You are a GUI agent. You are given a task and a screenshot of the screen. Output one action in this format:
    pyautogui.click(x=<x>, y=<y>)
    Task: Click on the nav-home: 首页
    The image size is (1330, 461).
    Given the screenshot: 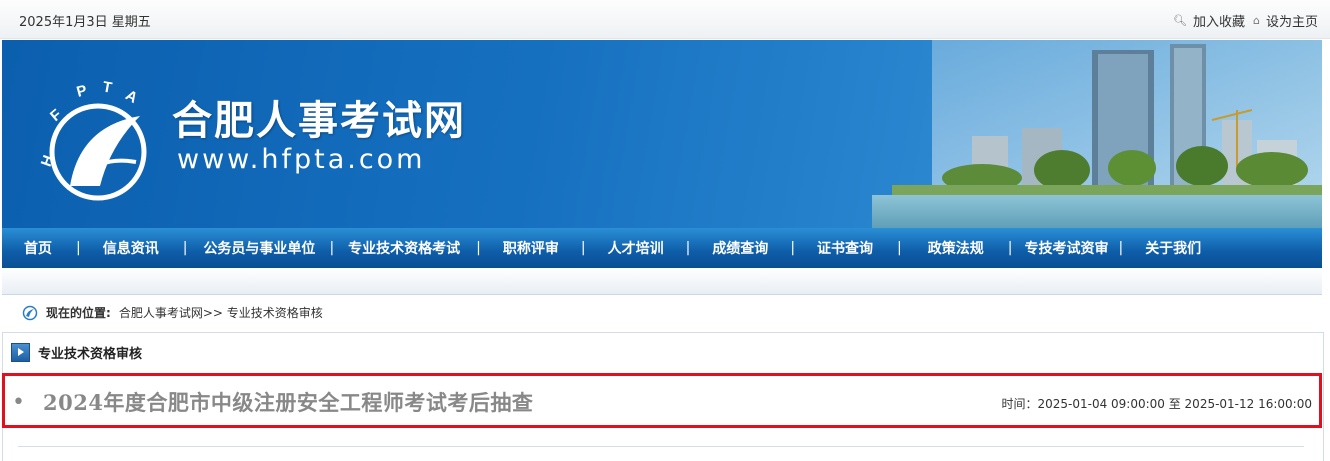 What is the action you would take?
    pyautogui.click(x=38, y=248)
    